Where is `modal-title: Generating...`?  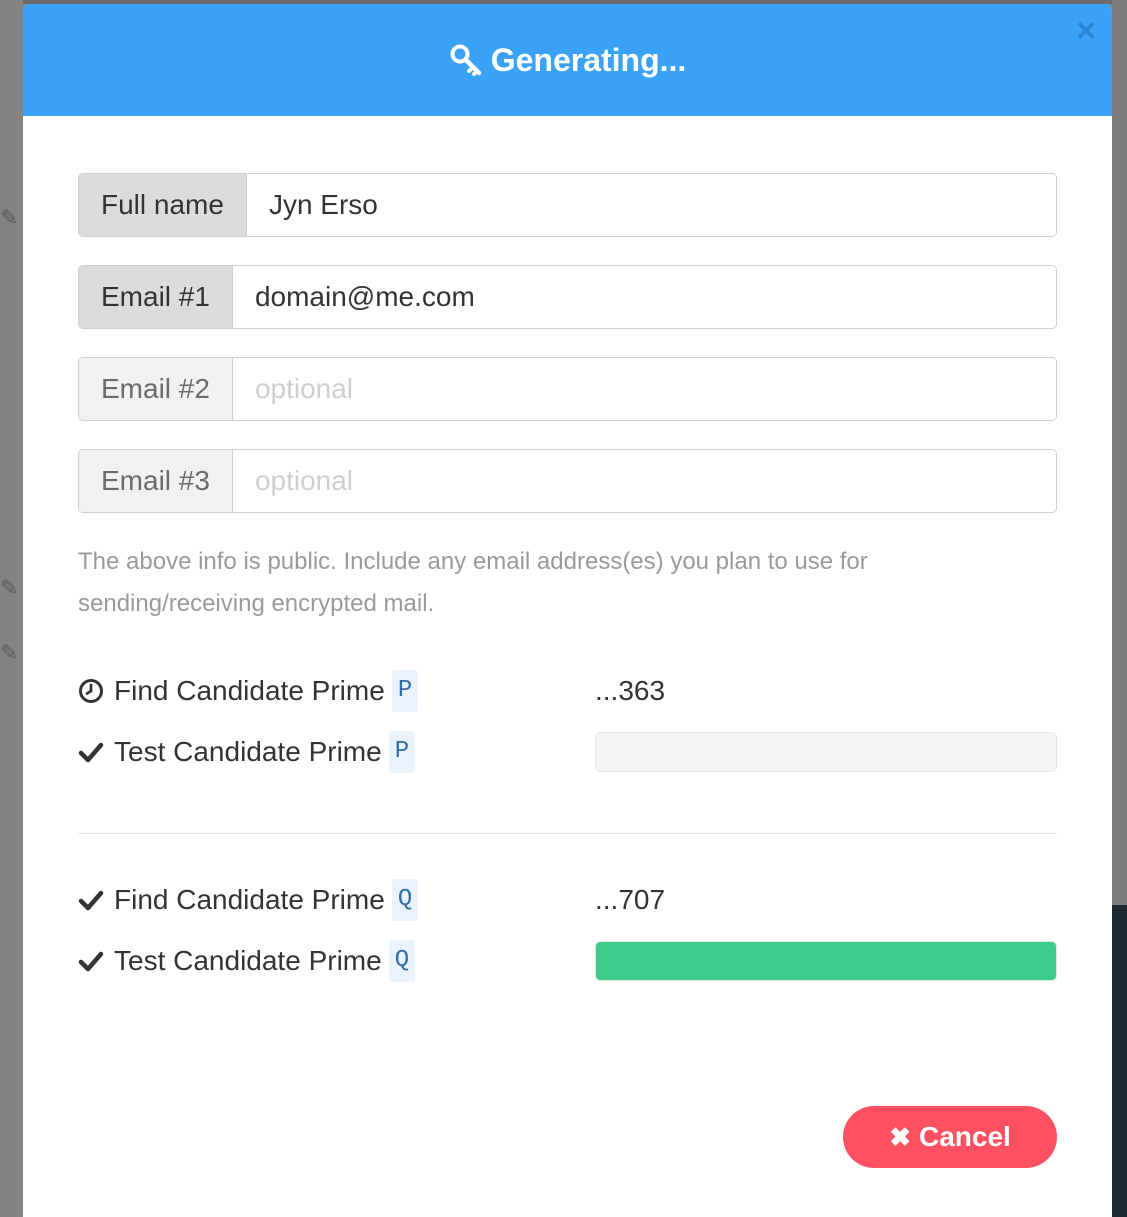
modal-title: Generating... is located at coordinates (568, 60).